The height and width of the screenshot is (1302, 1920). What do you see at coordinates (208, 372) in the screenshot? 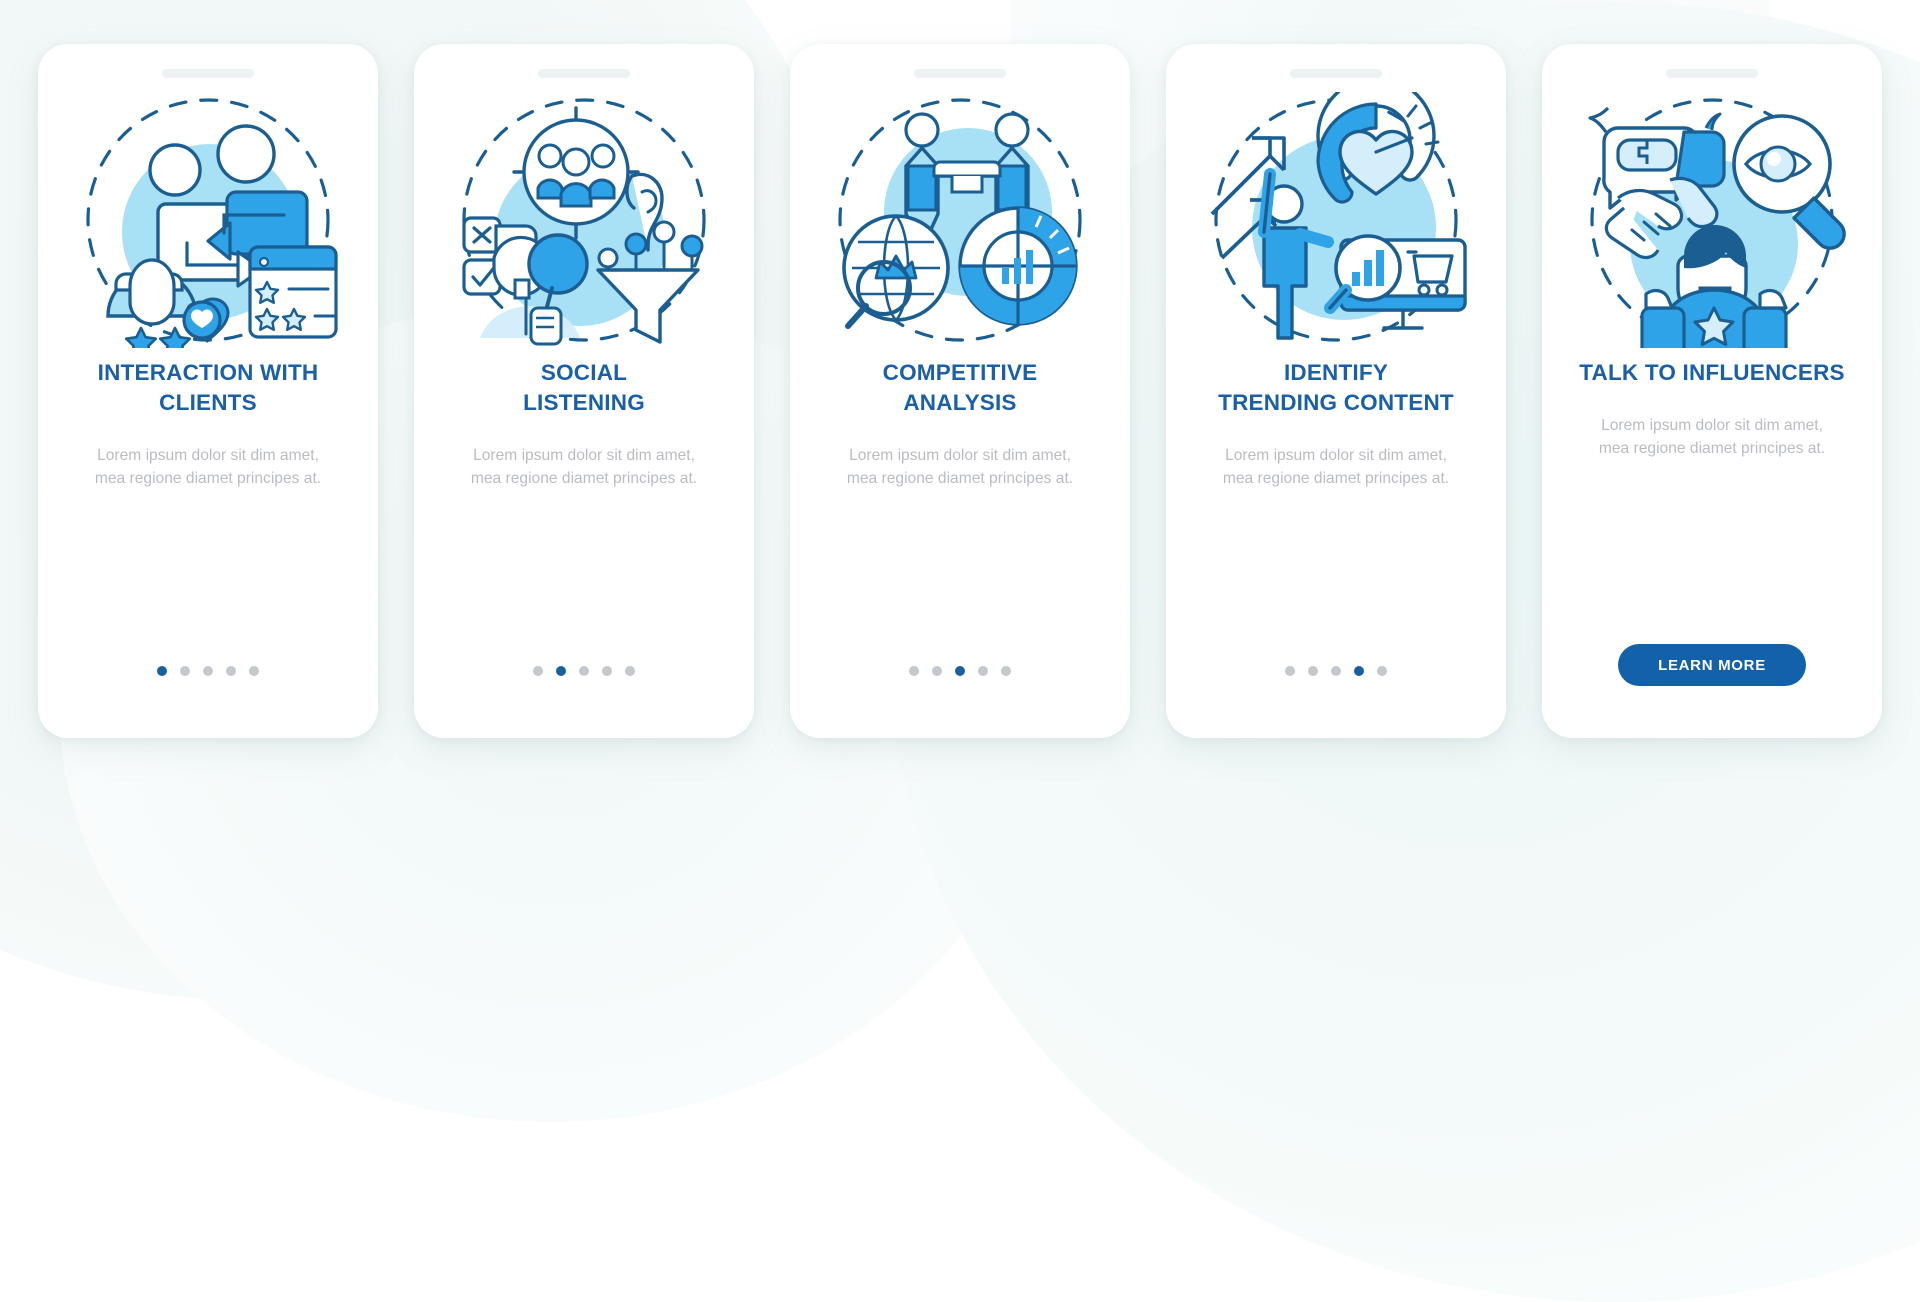
I see `page-title-line: INTERACTION WITH` at bounding box center [208, 372].